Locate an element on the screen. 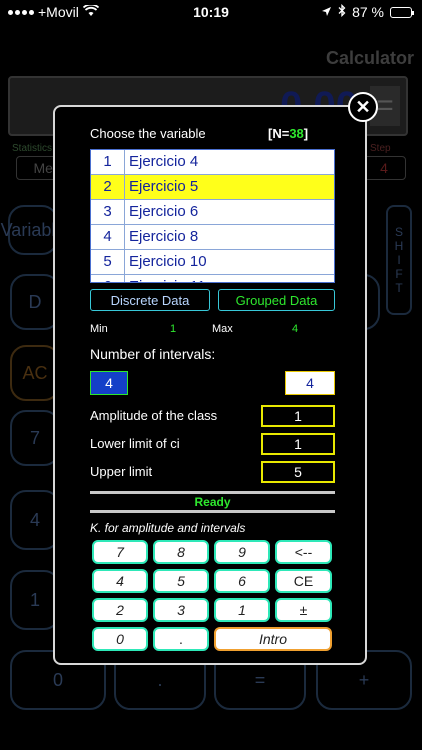 The image size is (422, 750). suggested-intervals: 4 is located at coordinates (109, 383).